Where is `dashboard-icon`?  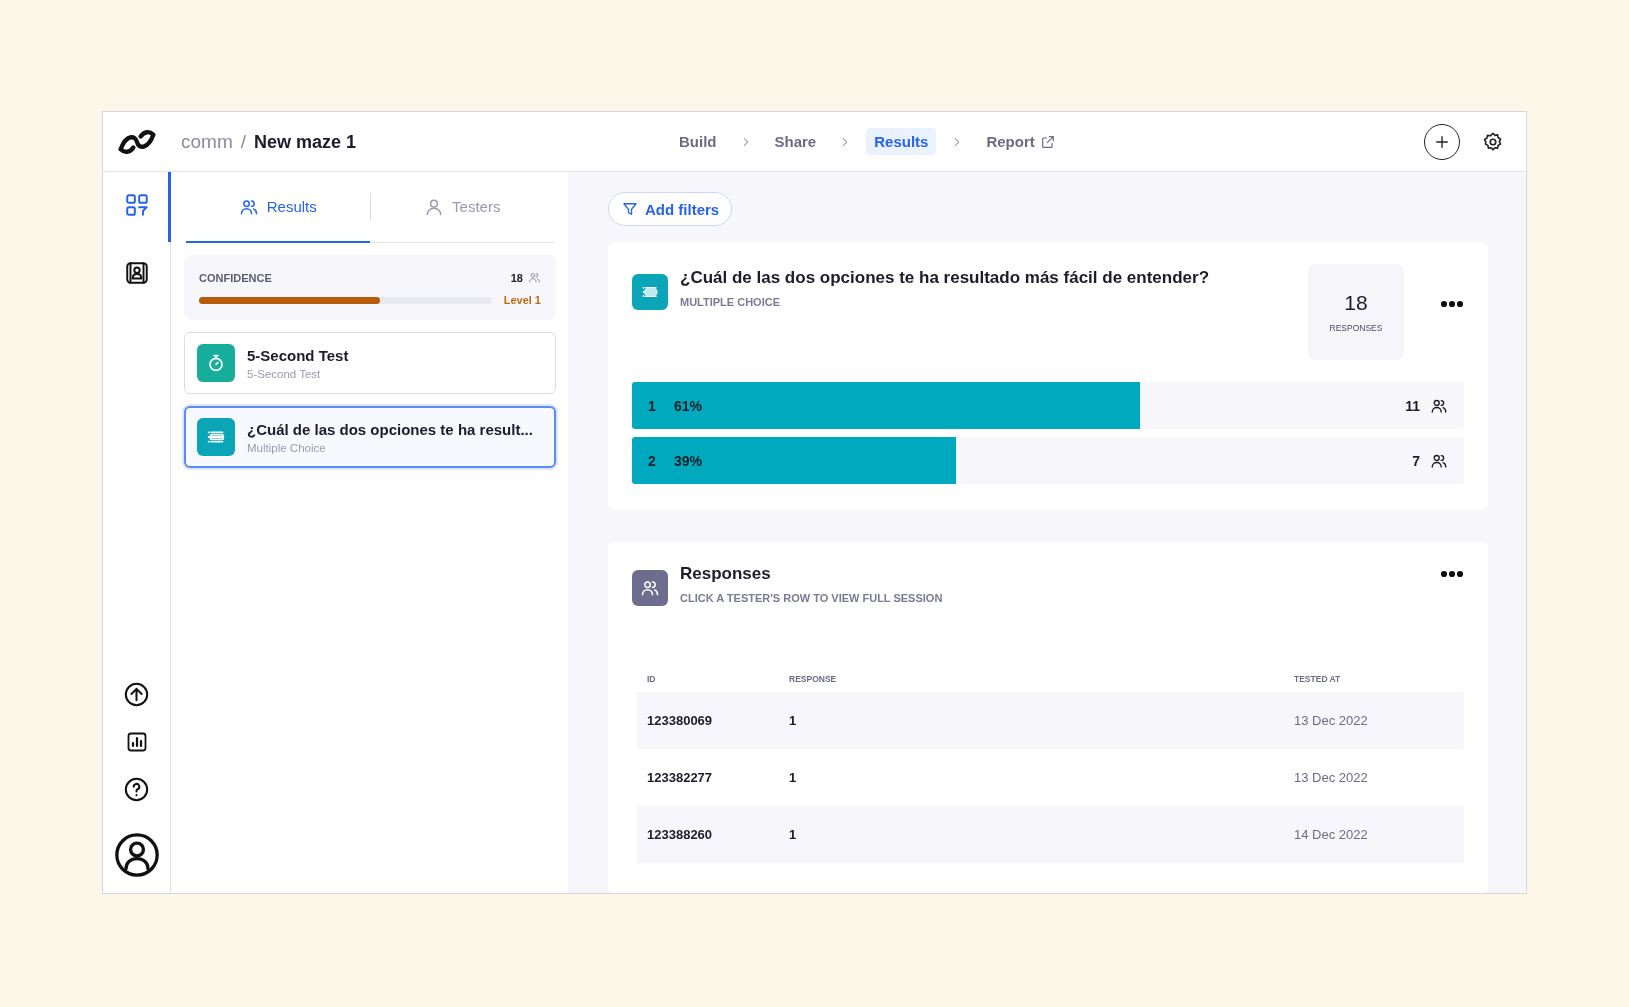 dashboard-icon is located at coordinates (136, 205).